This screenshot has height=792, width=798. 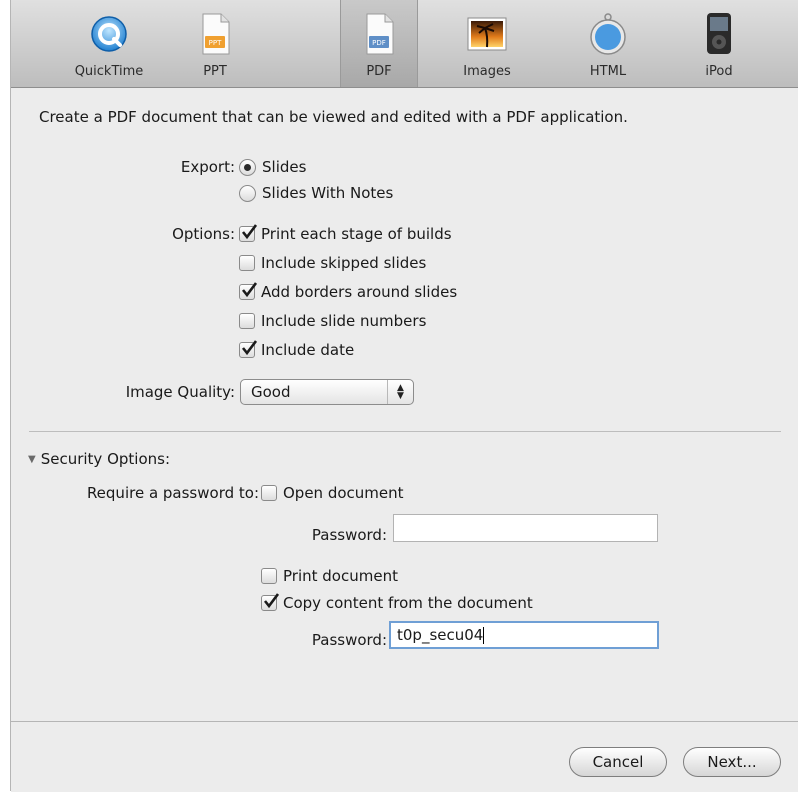 I want to click on open-document-checkbox: Open document, so click(x=332, y=493).